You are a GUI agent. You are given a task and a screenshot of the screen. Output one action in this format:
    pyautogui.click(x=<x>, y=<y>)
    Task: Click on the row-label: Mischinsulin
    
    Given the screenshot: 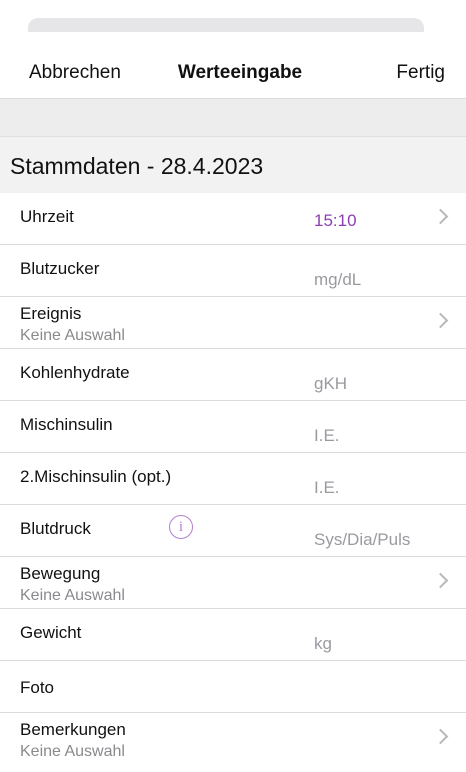 What is the action you would take?
    pyautogui.click(x=66, y=424)
    